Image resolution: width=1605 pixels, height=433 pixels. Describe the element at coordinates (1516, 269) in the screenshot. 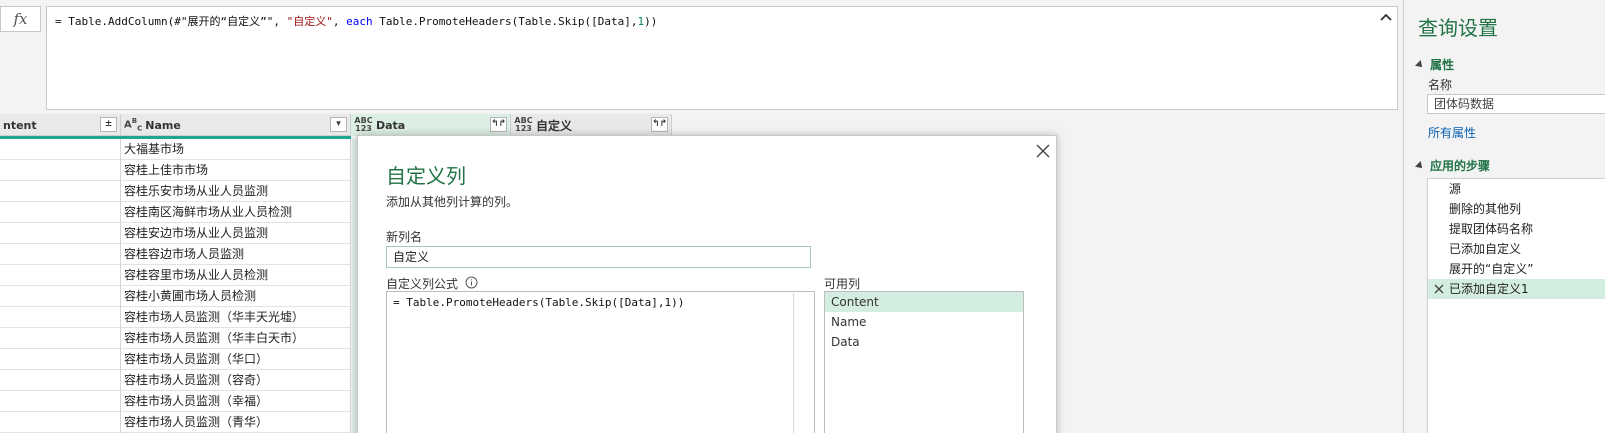

I see `applied-step: 展开的“自定义”` at that location.